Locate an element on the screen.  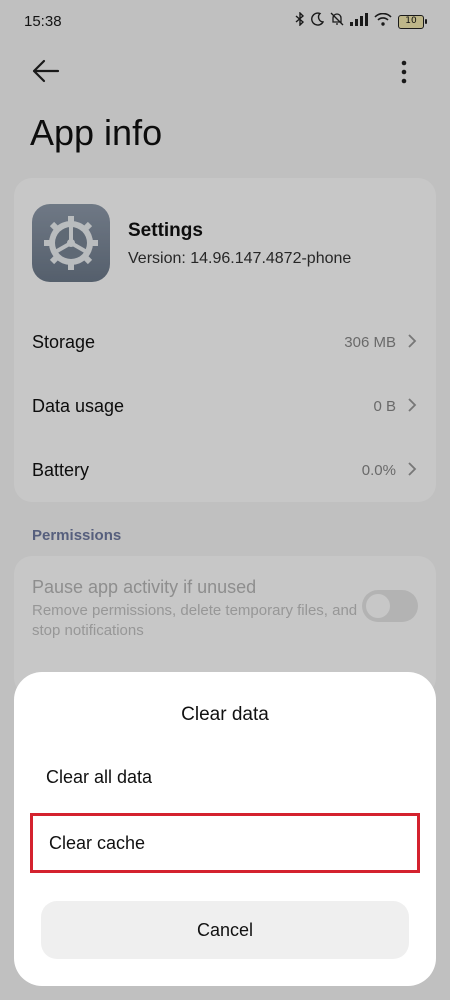
clear-cache-option: Clear cache is located at coordinates (225, 843).